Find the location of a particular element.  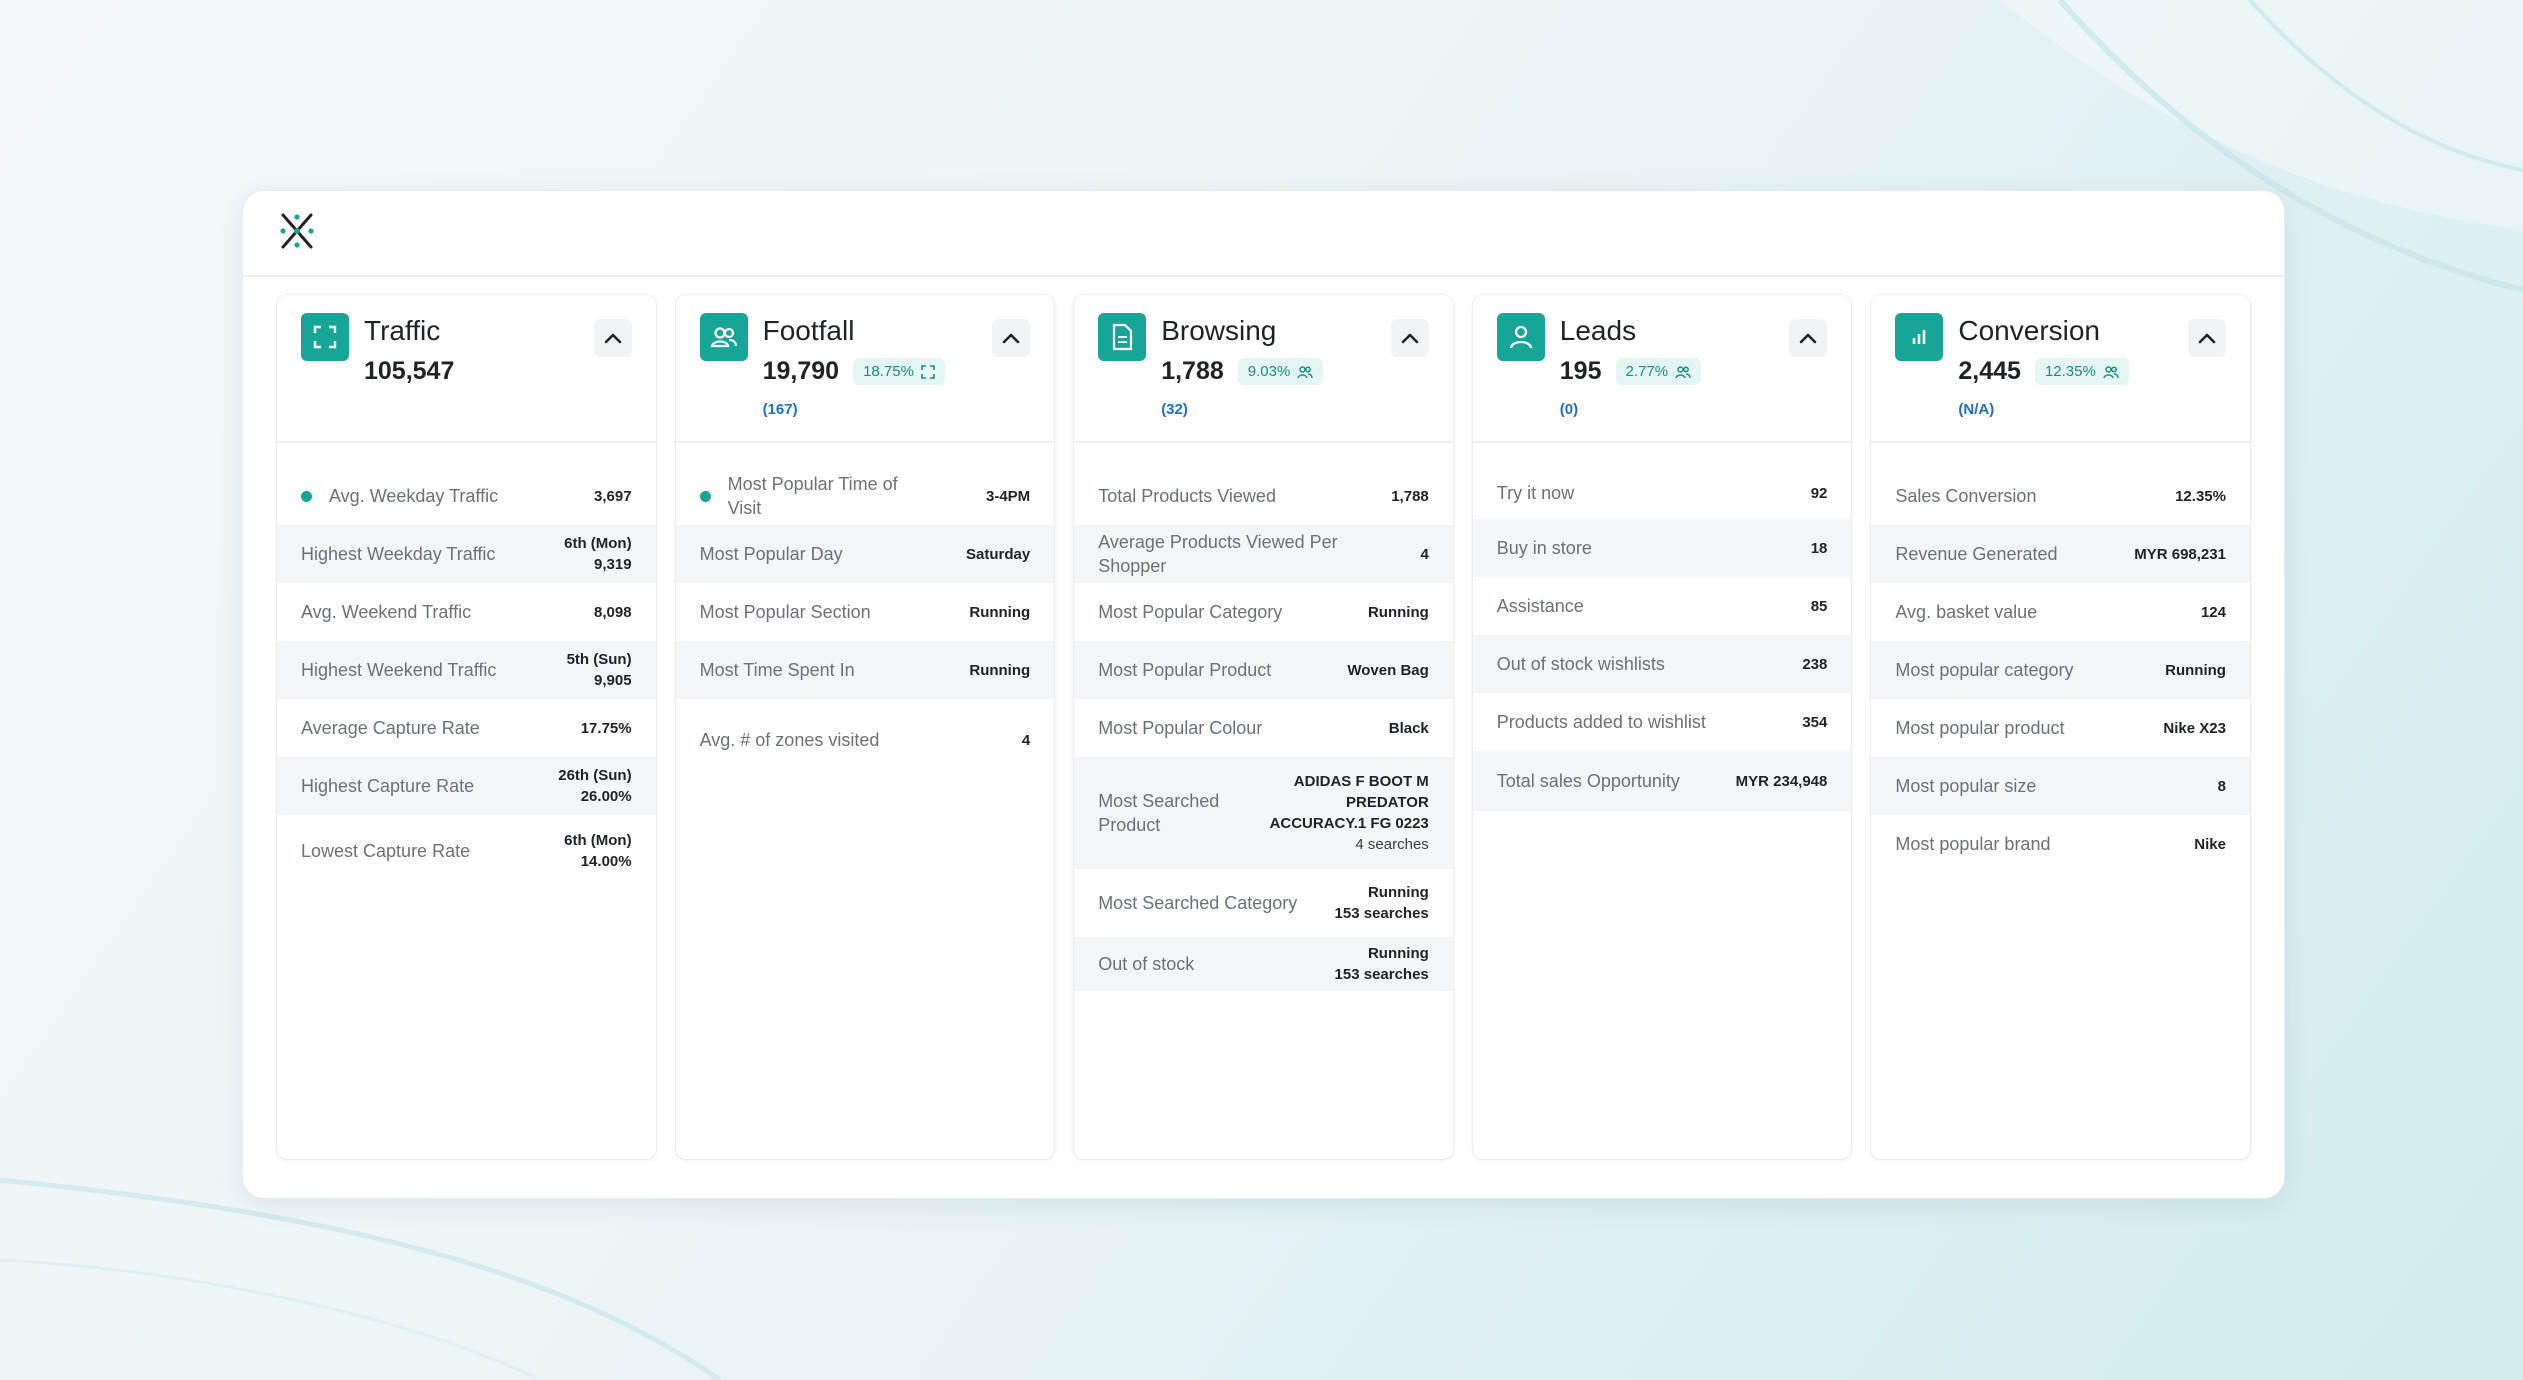

metric-value: 8,098 is located at coordinates (613, 612).